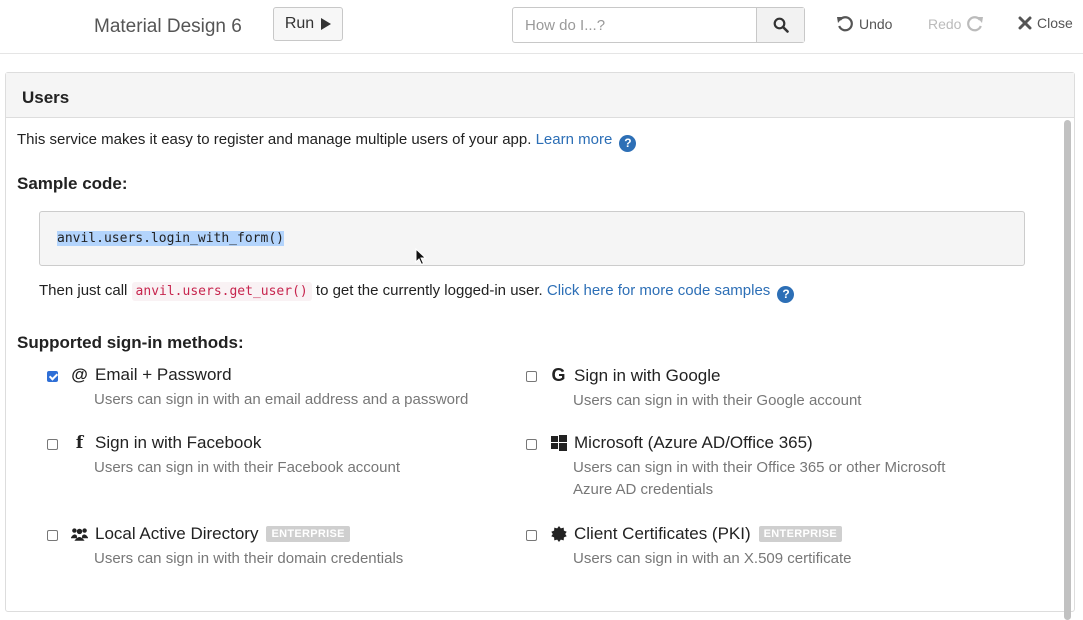  I want to click on search-box, so click(658, 25).